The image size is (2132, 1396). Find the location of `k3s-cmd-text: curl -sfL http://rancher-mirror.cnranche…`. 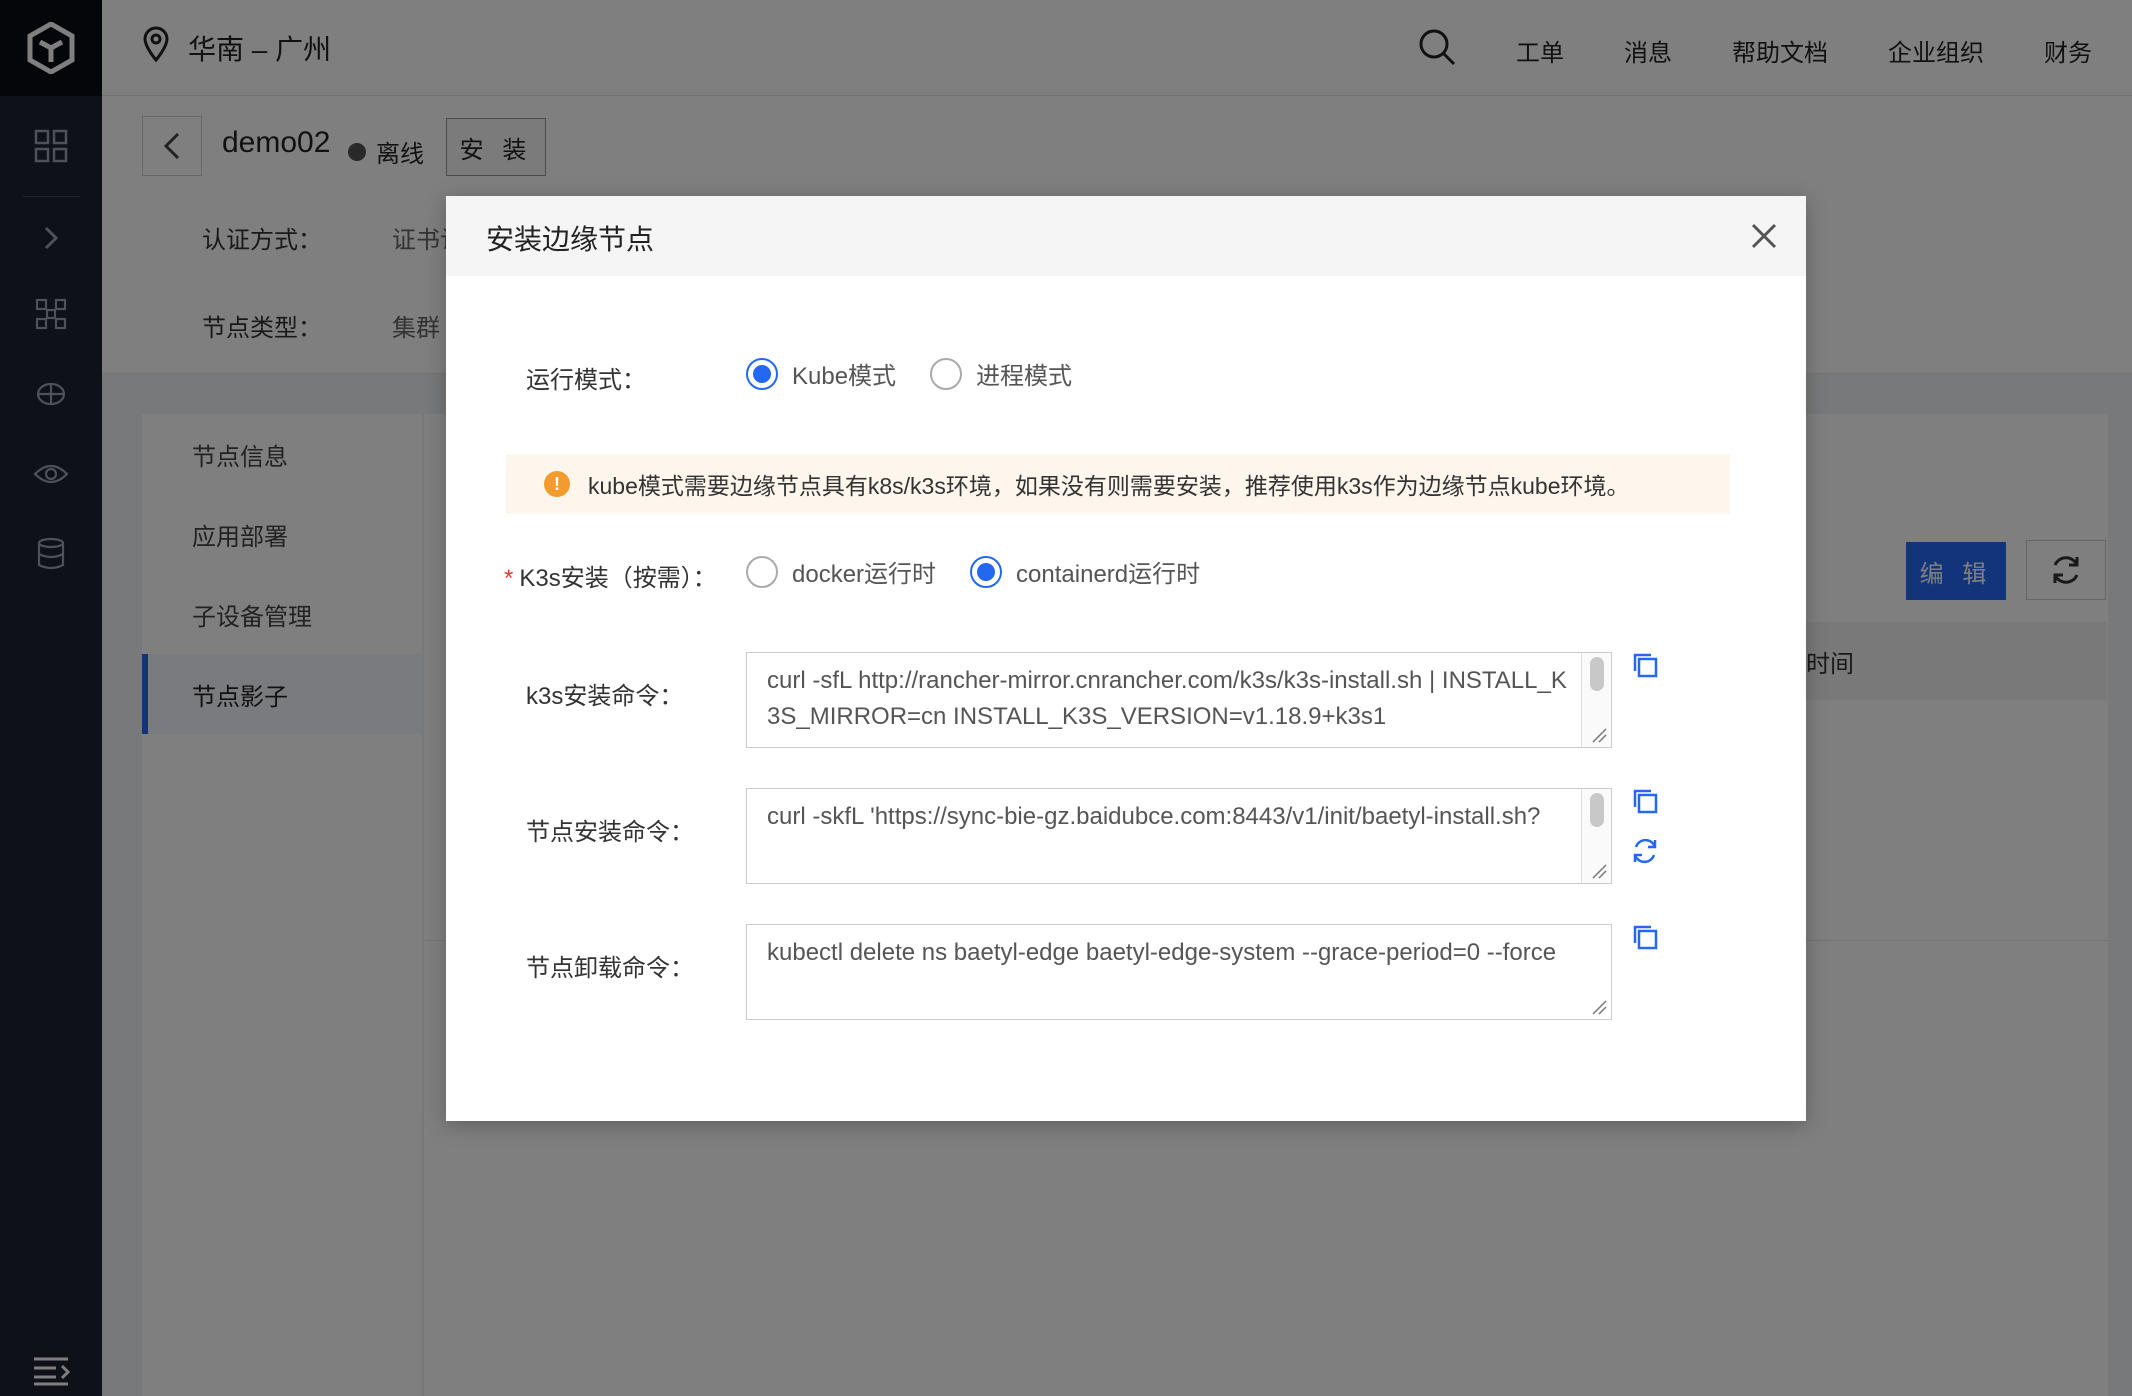

k3s-cmd-text: curl -sfL http://rancher-mirror.cnranche… is located at coordinates (1167, 698).